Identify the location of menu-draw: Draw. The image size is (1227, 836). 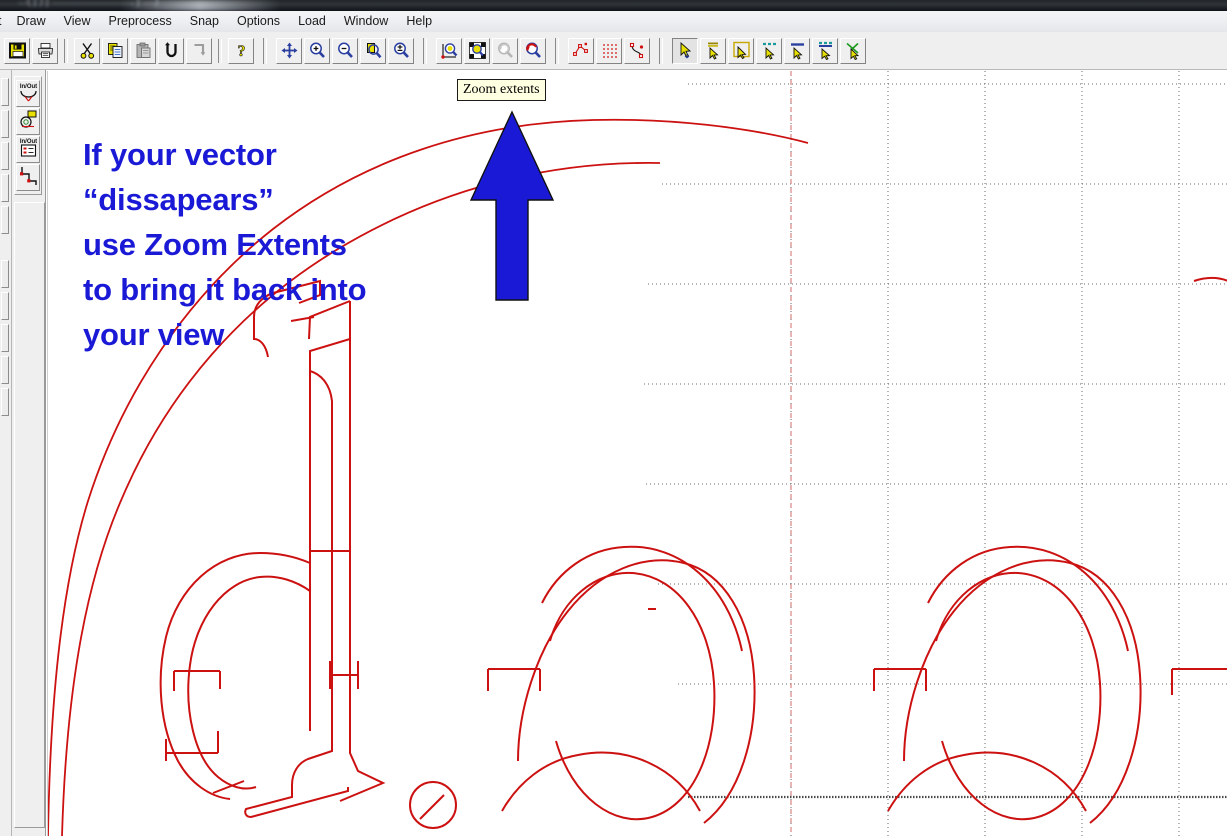
(30, 21).